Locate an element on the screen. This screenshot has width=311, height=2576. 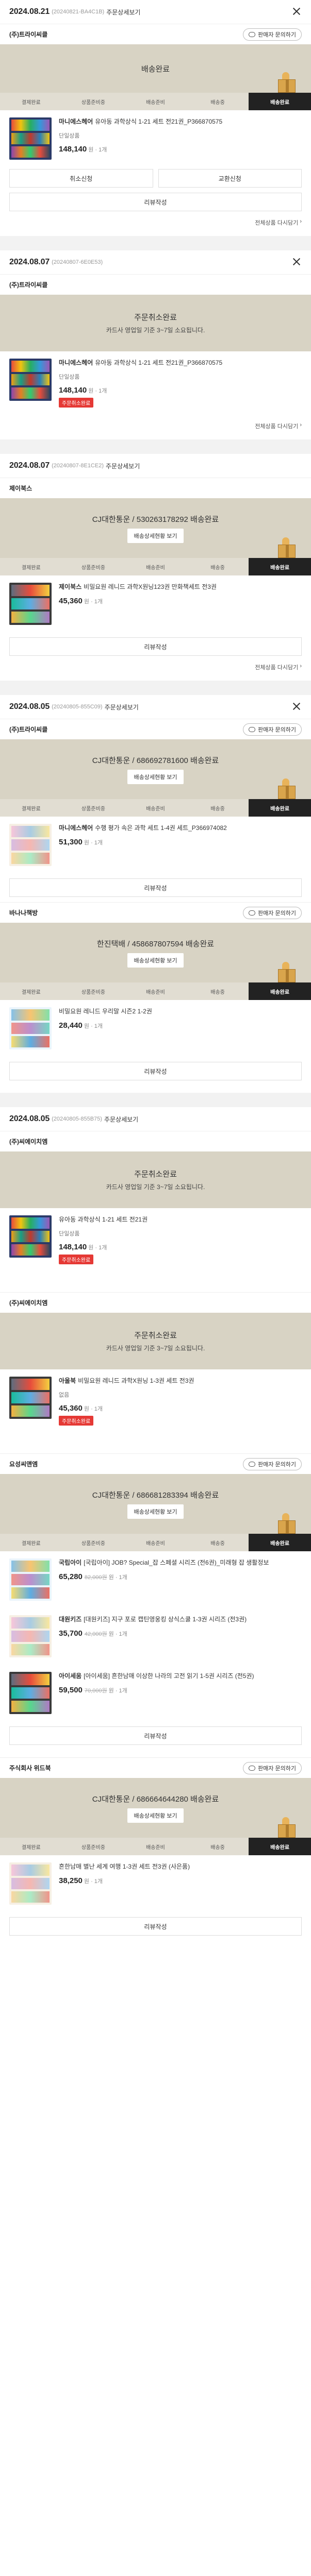
product-brand: 대원키즈 is located at coordinates (70, 1619).